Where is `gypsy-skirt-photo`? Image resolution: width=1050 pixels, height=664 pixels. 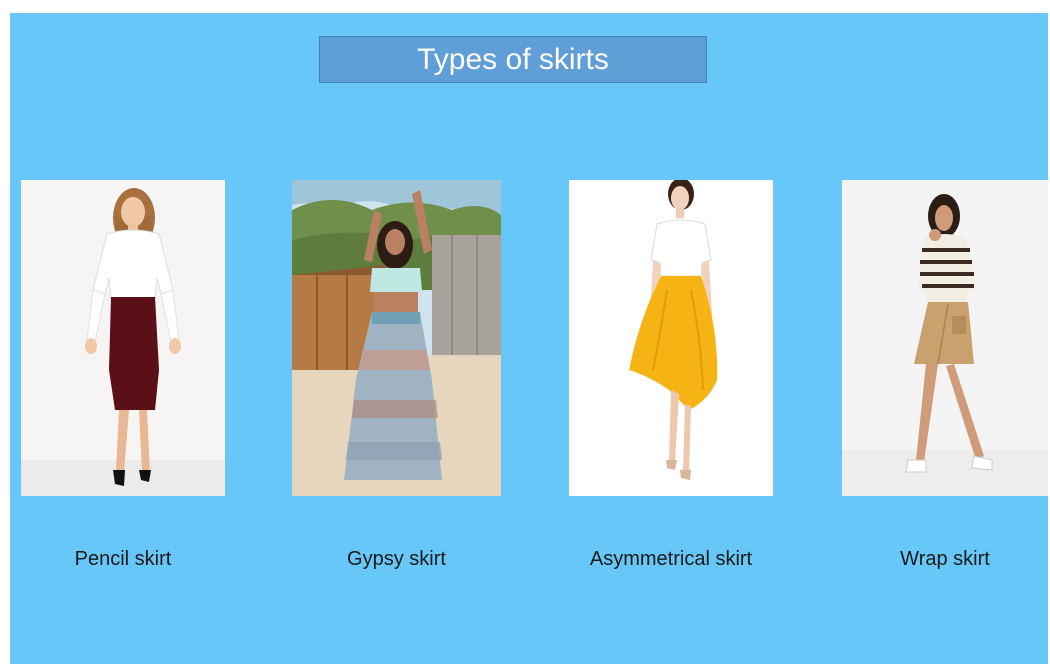 gypsy-skirt-photo is located at coordinates (396, 338).